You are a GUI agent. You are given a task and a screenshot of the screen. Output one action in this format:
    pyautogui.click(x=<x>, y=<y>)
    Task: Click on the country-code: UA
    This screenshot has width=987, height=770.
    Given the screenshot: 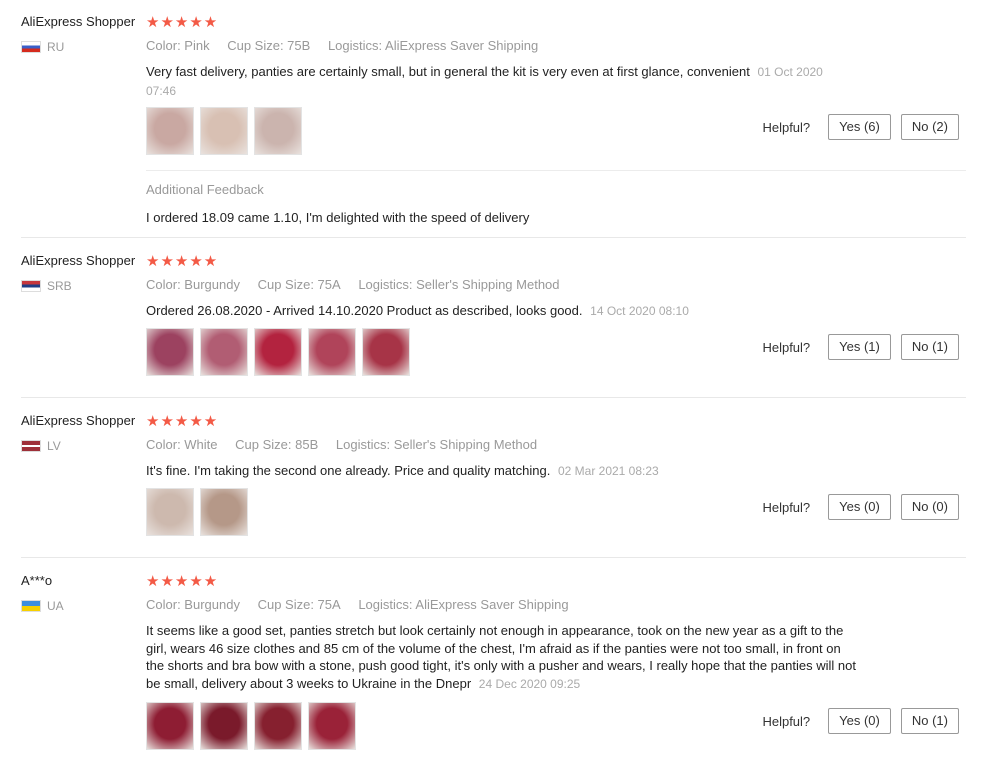 What is the action you would take?
    pyautogui.click(x=55, y=606)
    